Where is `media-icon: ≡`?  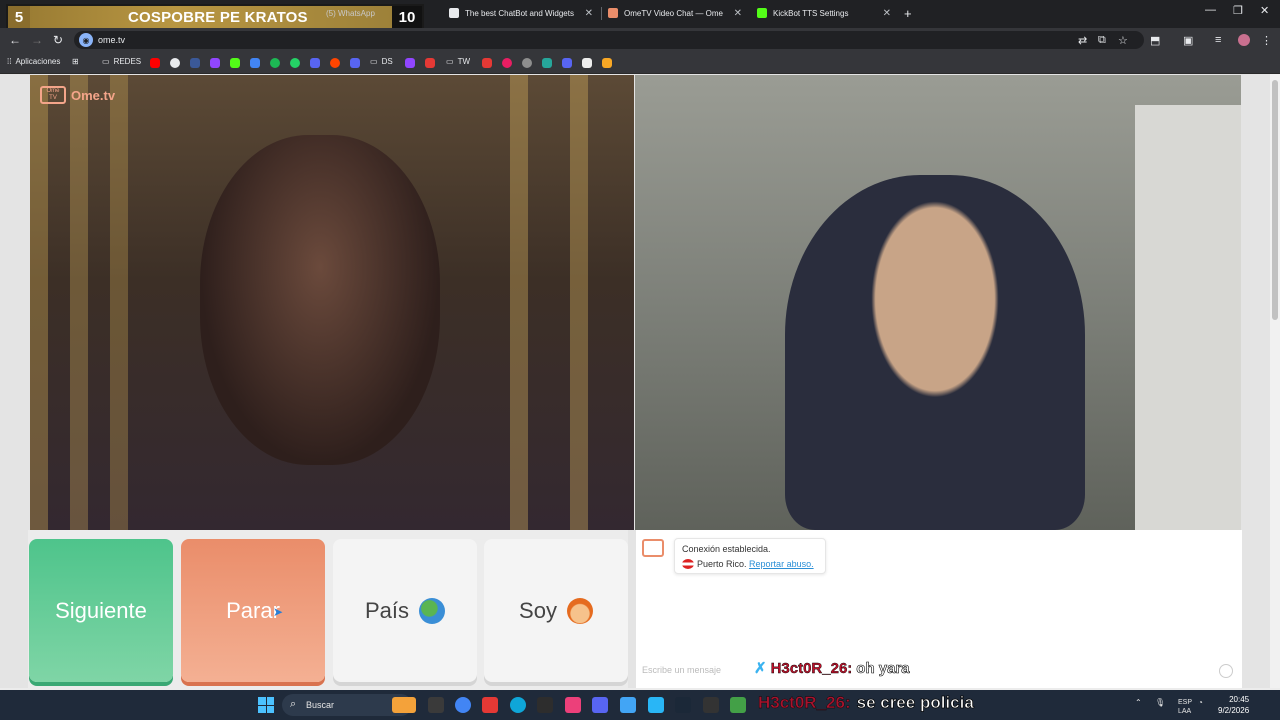
media-icon: ≡ is located at coordinates (1218, 40).